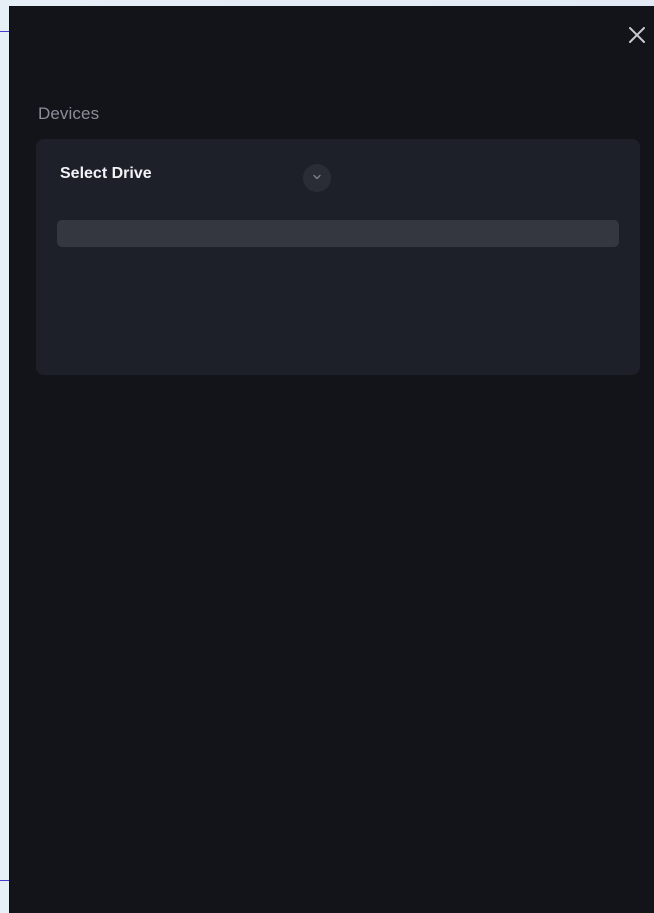 The width and height of the screenshot is (654, 913). I want to click on chevron-down-icon, so click(317, 178).